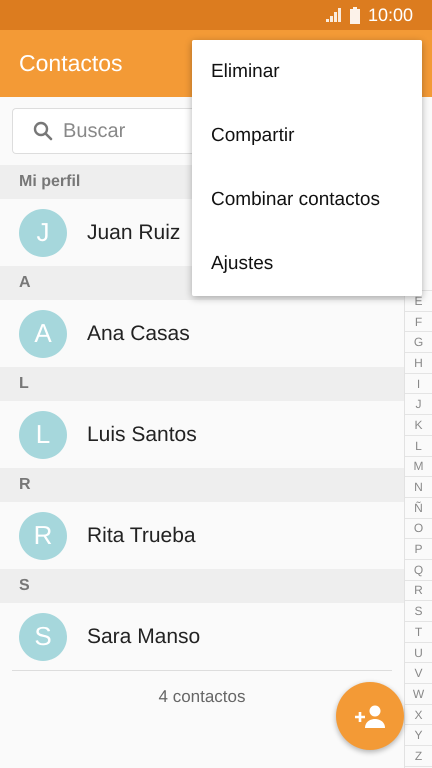  Describe the element at coordinates (25, 283) in the screenshot. I see `section-title: A` at that location.